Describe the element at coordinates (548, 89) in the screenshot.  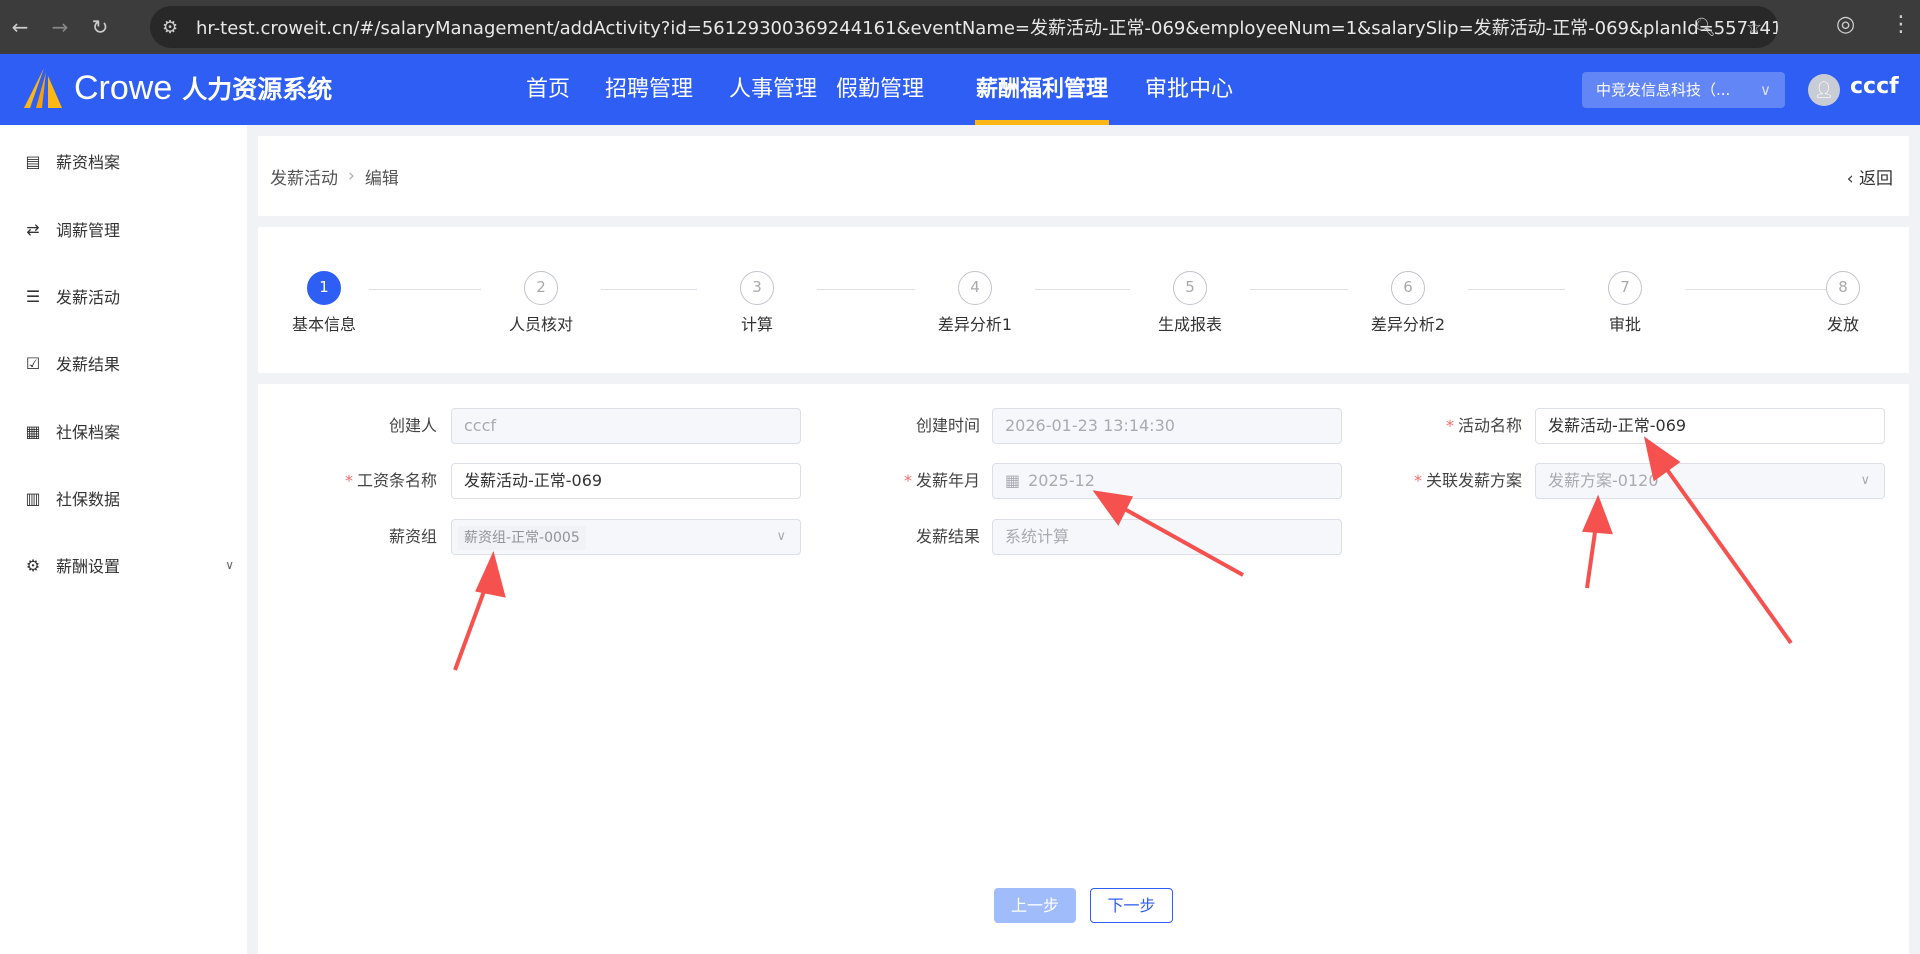
I see `nav-home: 首页` at that location.